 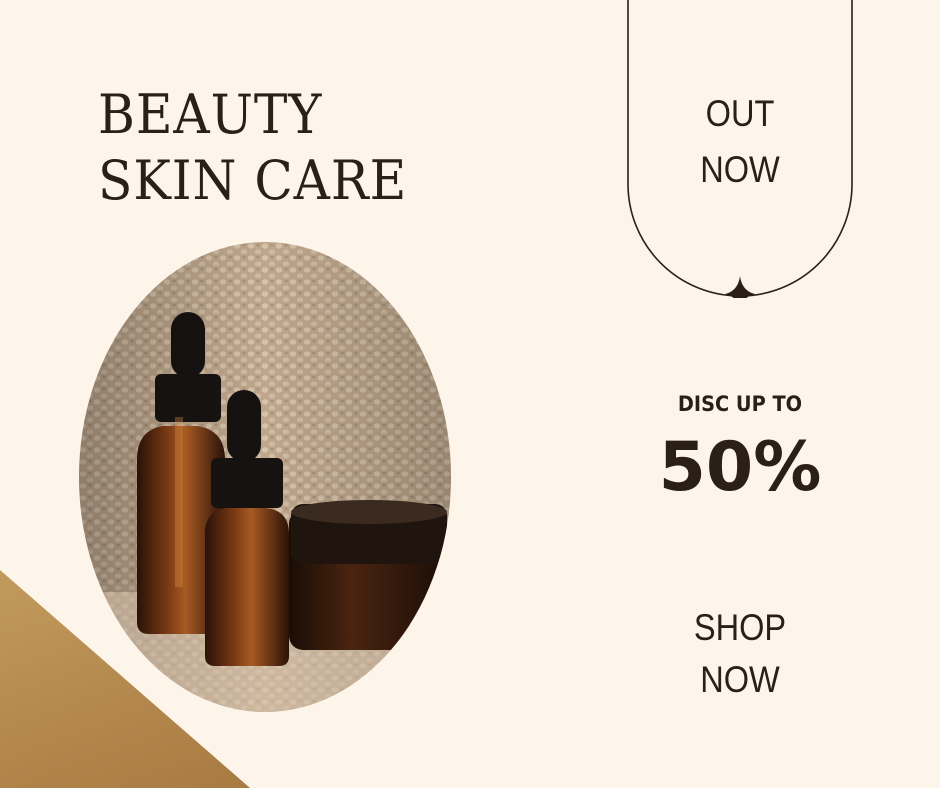 What do you see at coordinates (740, 169) in the screenshot?
I see `badge-line-2: NOW` at bounding box center [740, 169].